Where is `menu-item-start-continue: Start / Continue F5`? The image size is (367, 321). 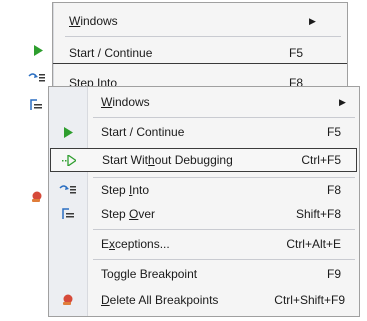
menu-item-start-continue: Start / Continue F5 is located at coordinates (204, 132).